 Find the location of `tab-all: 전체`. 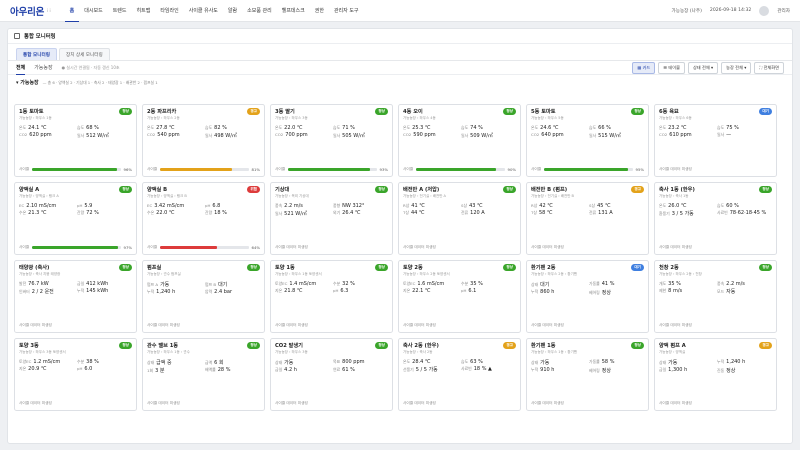

tab-all: 전체 is located at coordinates (21, 68).